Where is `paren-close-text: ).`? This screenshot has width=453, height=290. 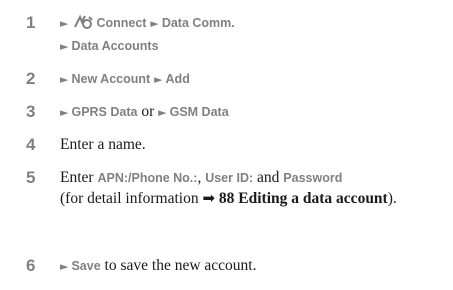 paren-close-text: ). is located at coordinates (392, 198).